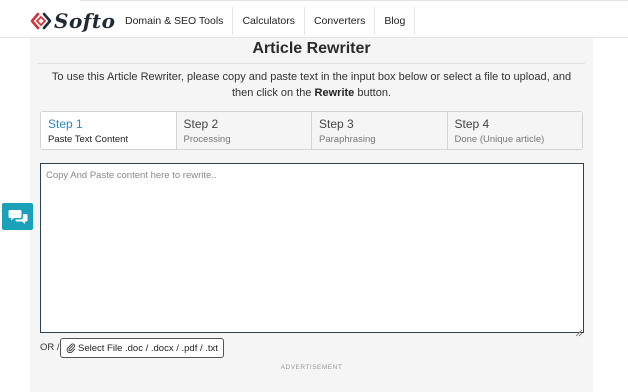 The width and height of the screenshot is (628, 392). What do you see at coordinates (514, 130) in the screenshot?
I see `step-4: Step 4 Done (Unique article)` at bounding box center [514, 130].